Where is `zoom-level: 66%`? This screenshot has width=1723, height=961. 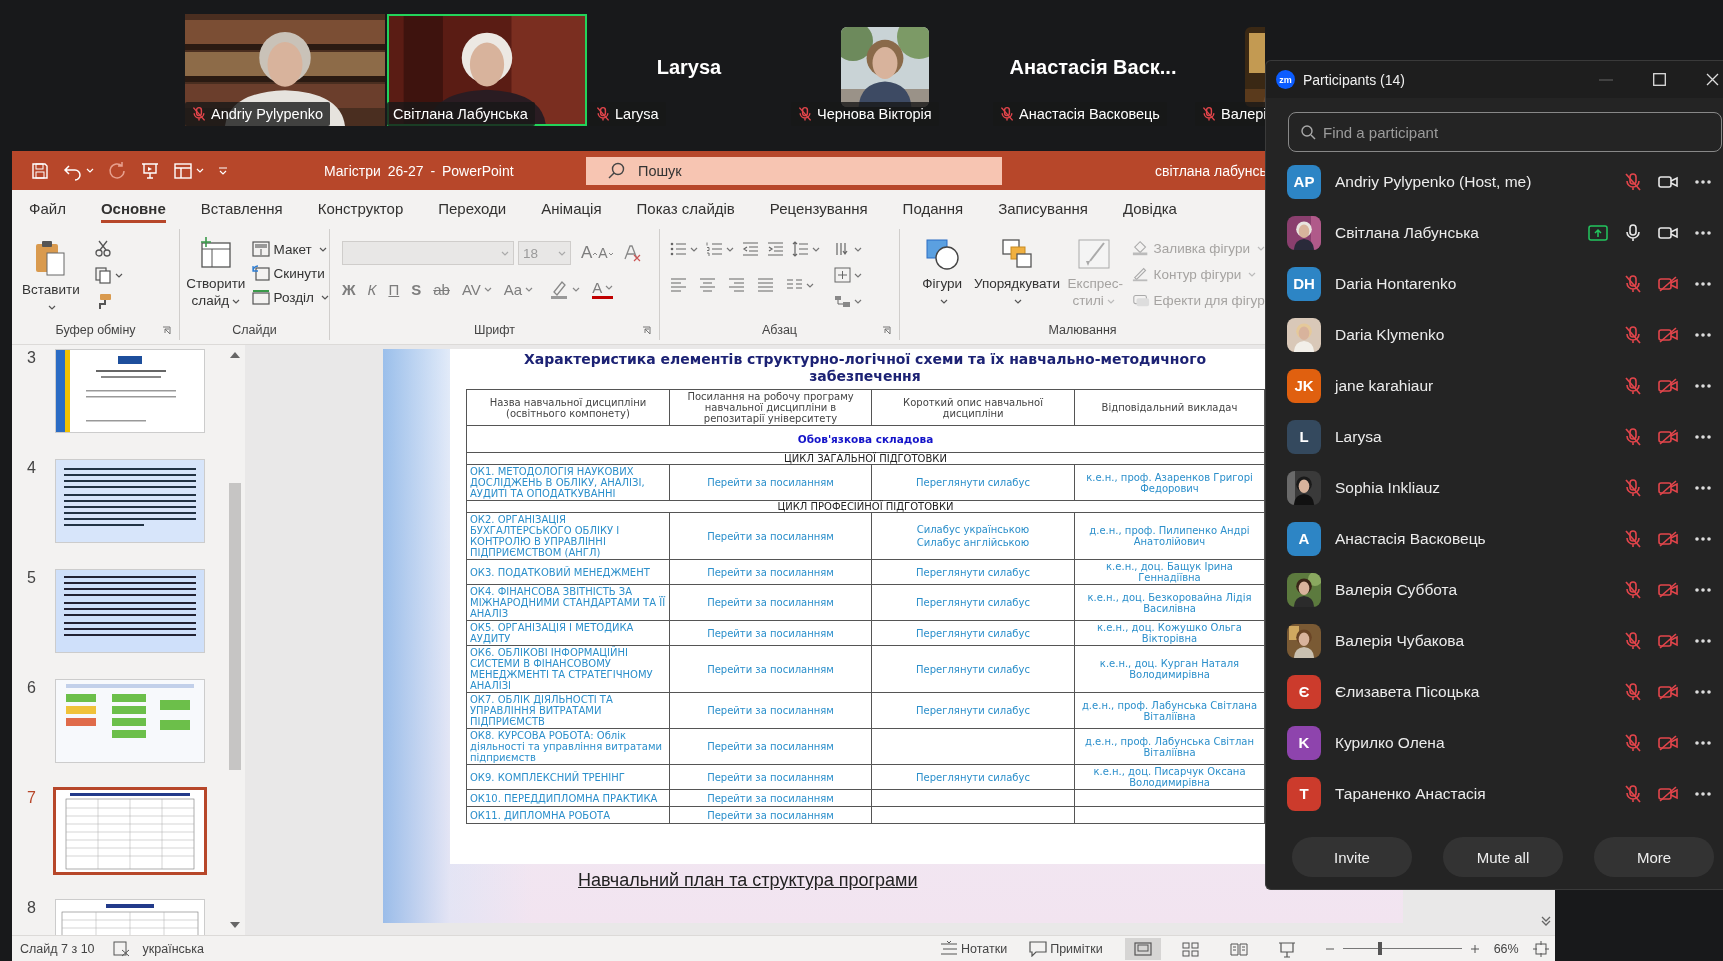 zoom-level: 66% is located at coordinates (1506, 948).